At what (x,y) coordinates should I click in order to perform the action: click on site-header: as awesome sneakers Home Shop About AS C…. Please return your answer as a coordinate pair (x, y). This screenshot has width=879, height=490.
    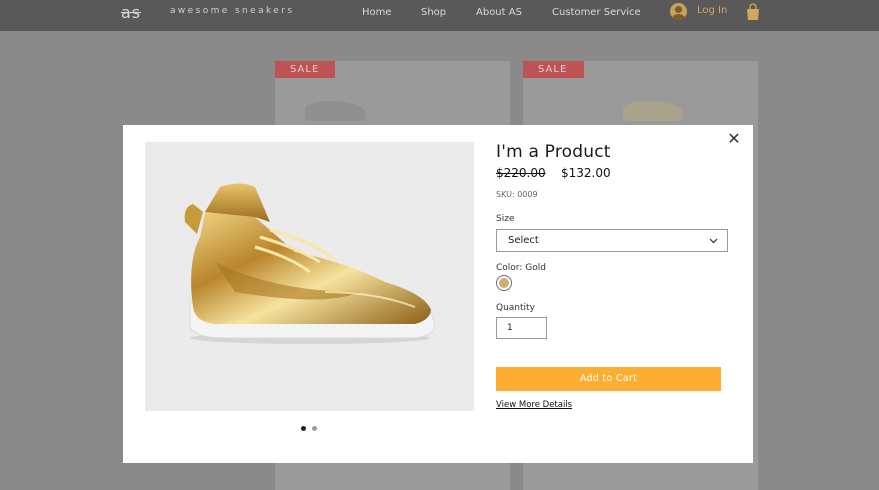
    Looking at the image, I should click on (439, 15).